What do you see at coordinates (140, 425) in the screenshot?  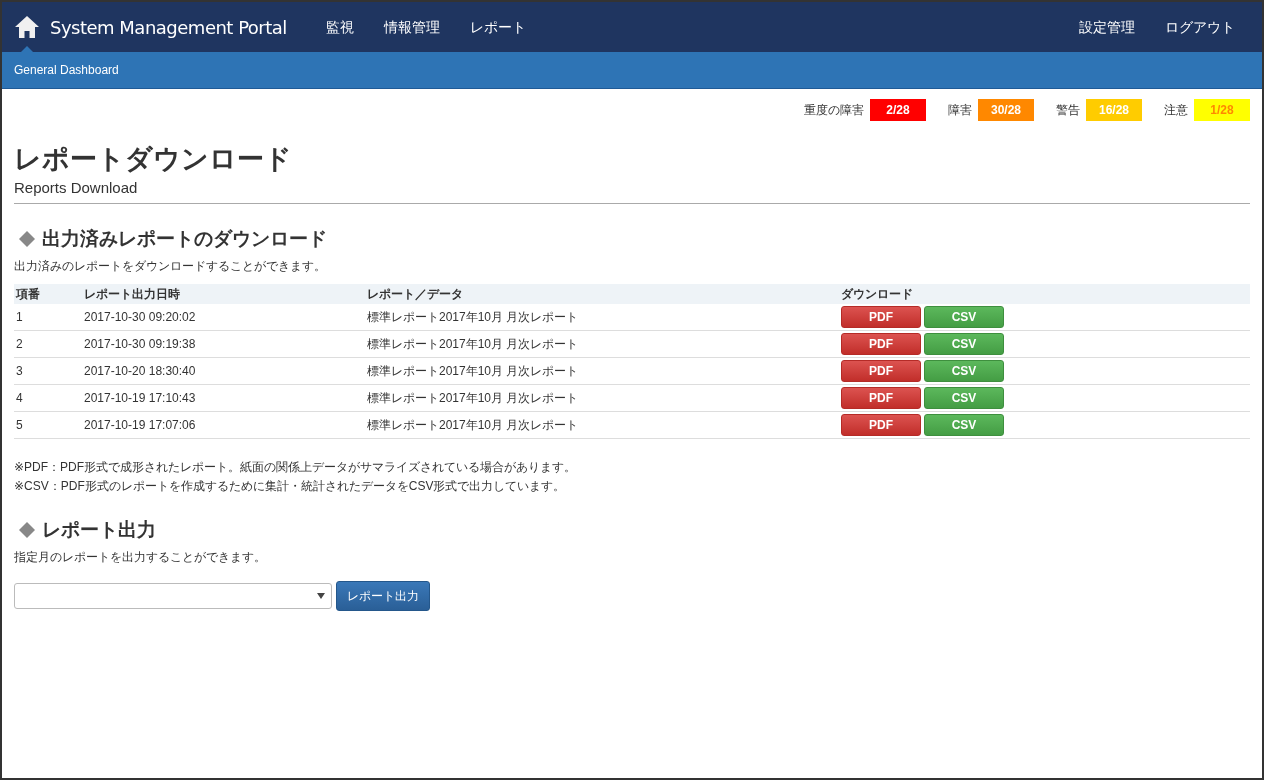 I see `table-cell-text: 2017-10-19 17:07:06` at bounding box center [140, 425].